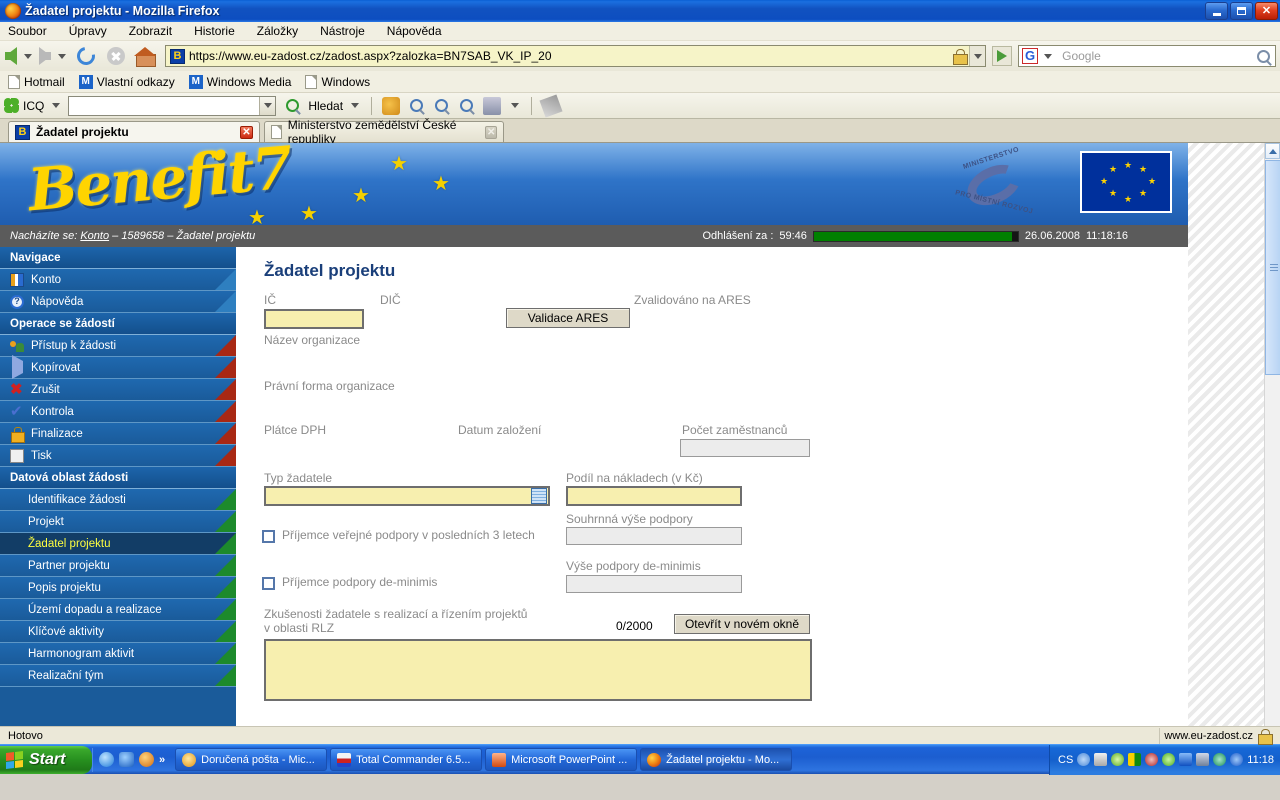  I want to click on sidebar-item-popis-projektu: Popis projektu, so click(118, 588).